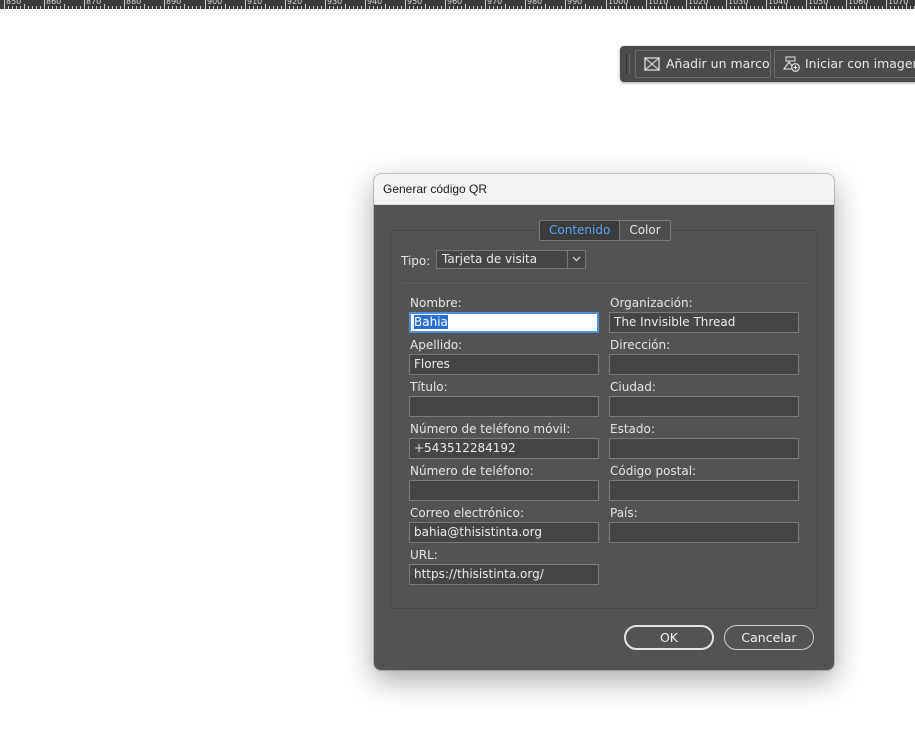 This screenshot has width=915, height=738. What do you see at coordinates (94, 3) in the screenshot?
I see `ruler-tick-label: 870` at bounding box center [94, 3].